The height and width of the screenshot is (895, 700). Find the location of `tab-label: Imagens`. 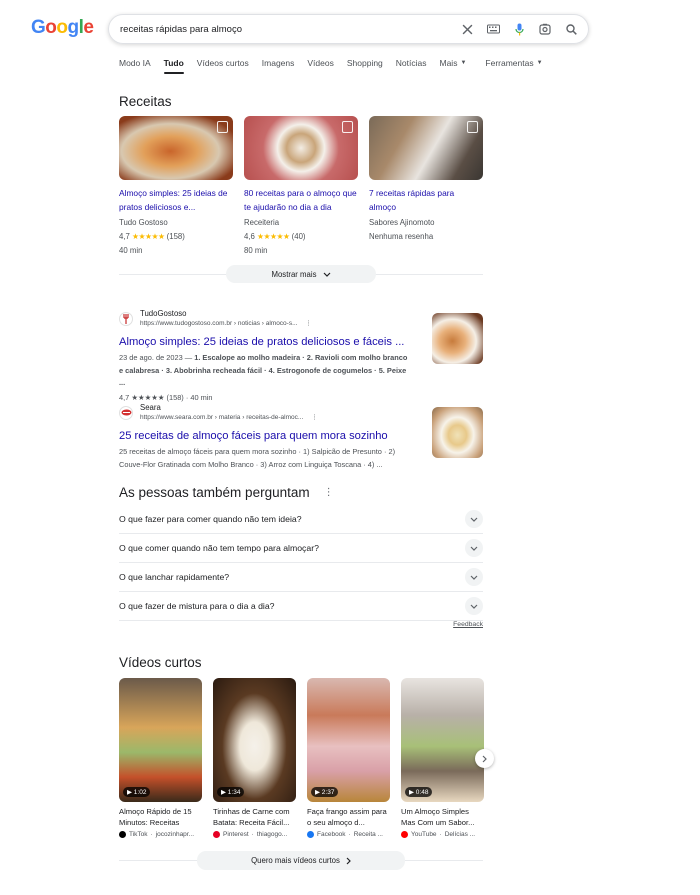

tab-label: Imagens is located at coordinates (278, 63).